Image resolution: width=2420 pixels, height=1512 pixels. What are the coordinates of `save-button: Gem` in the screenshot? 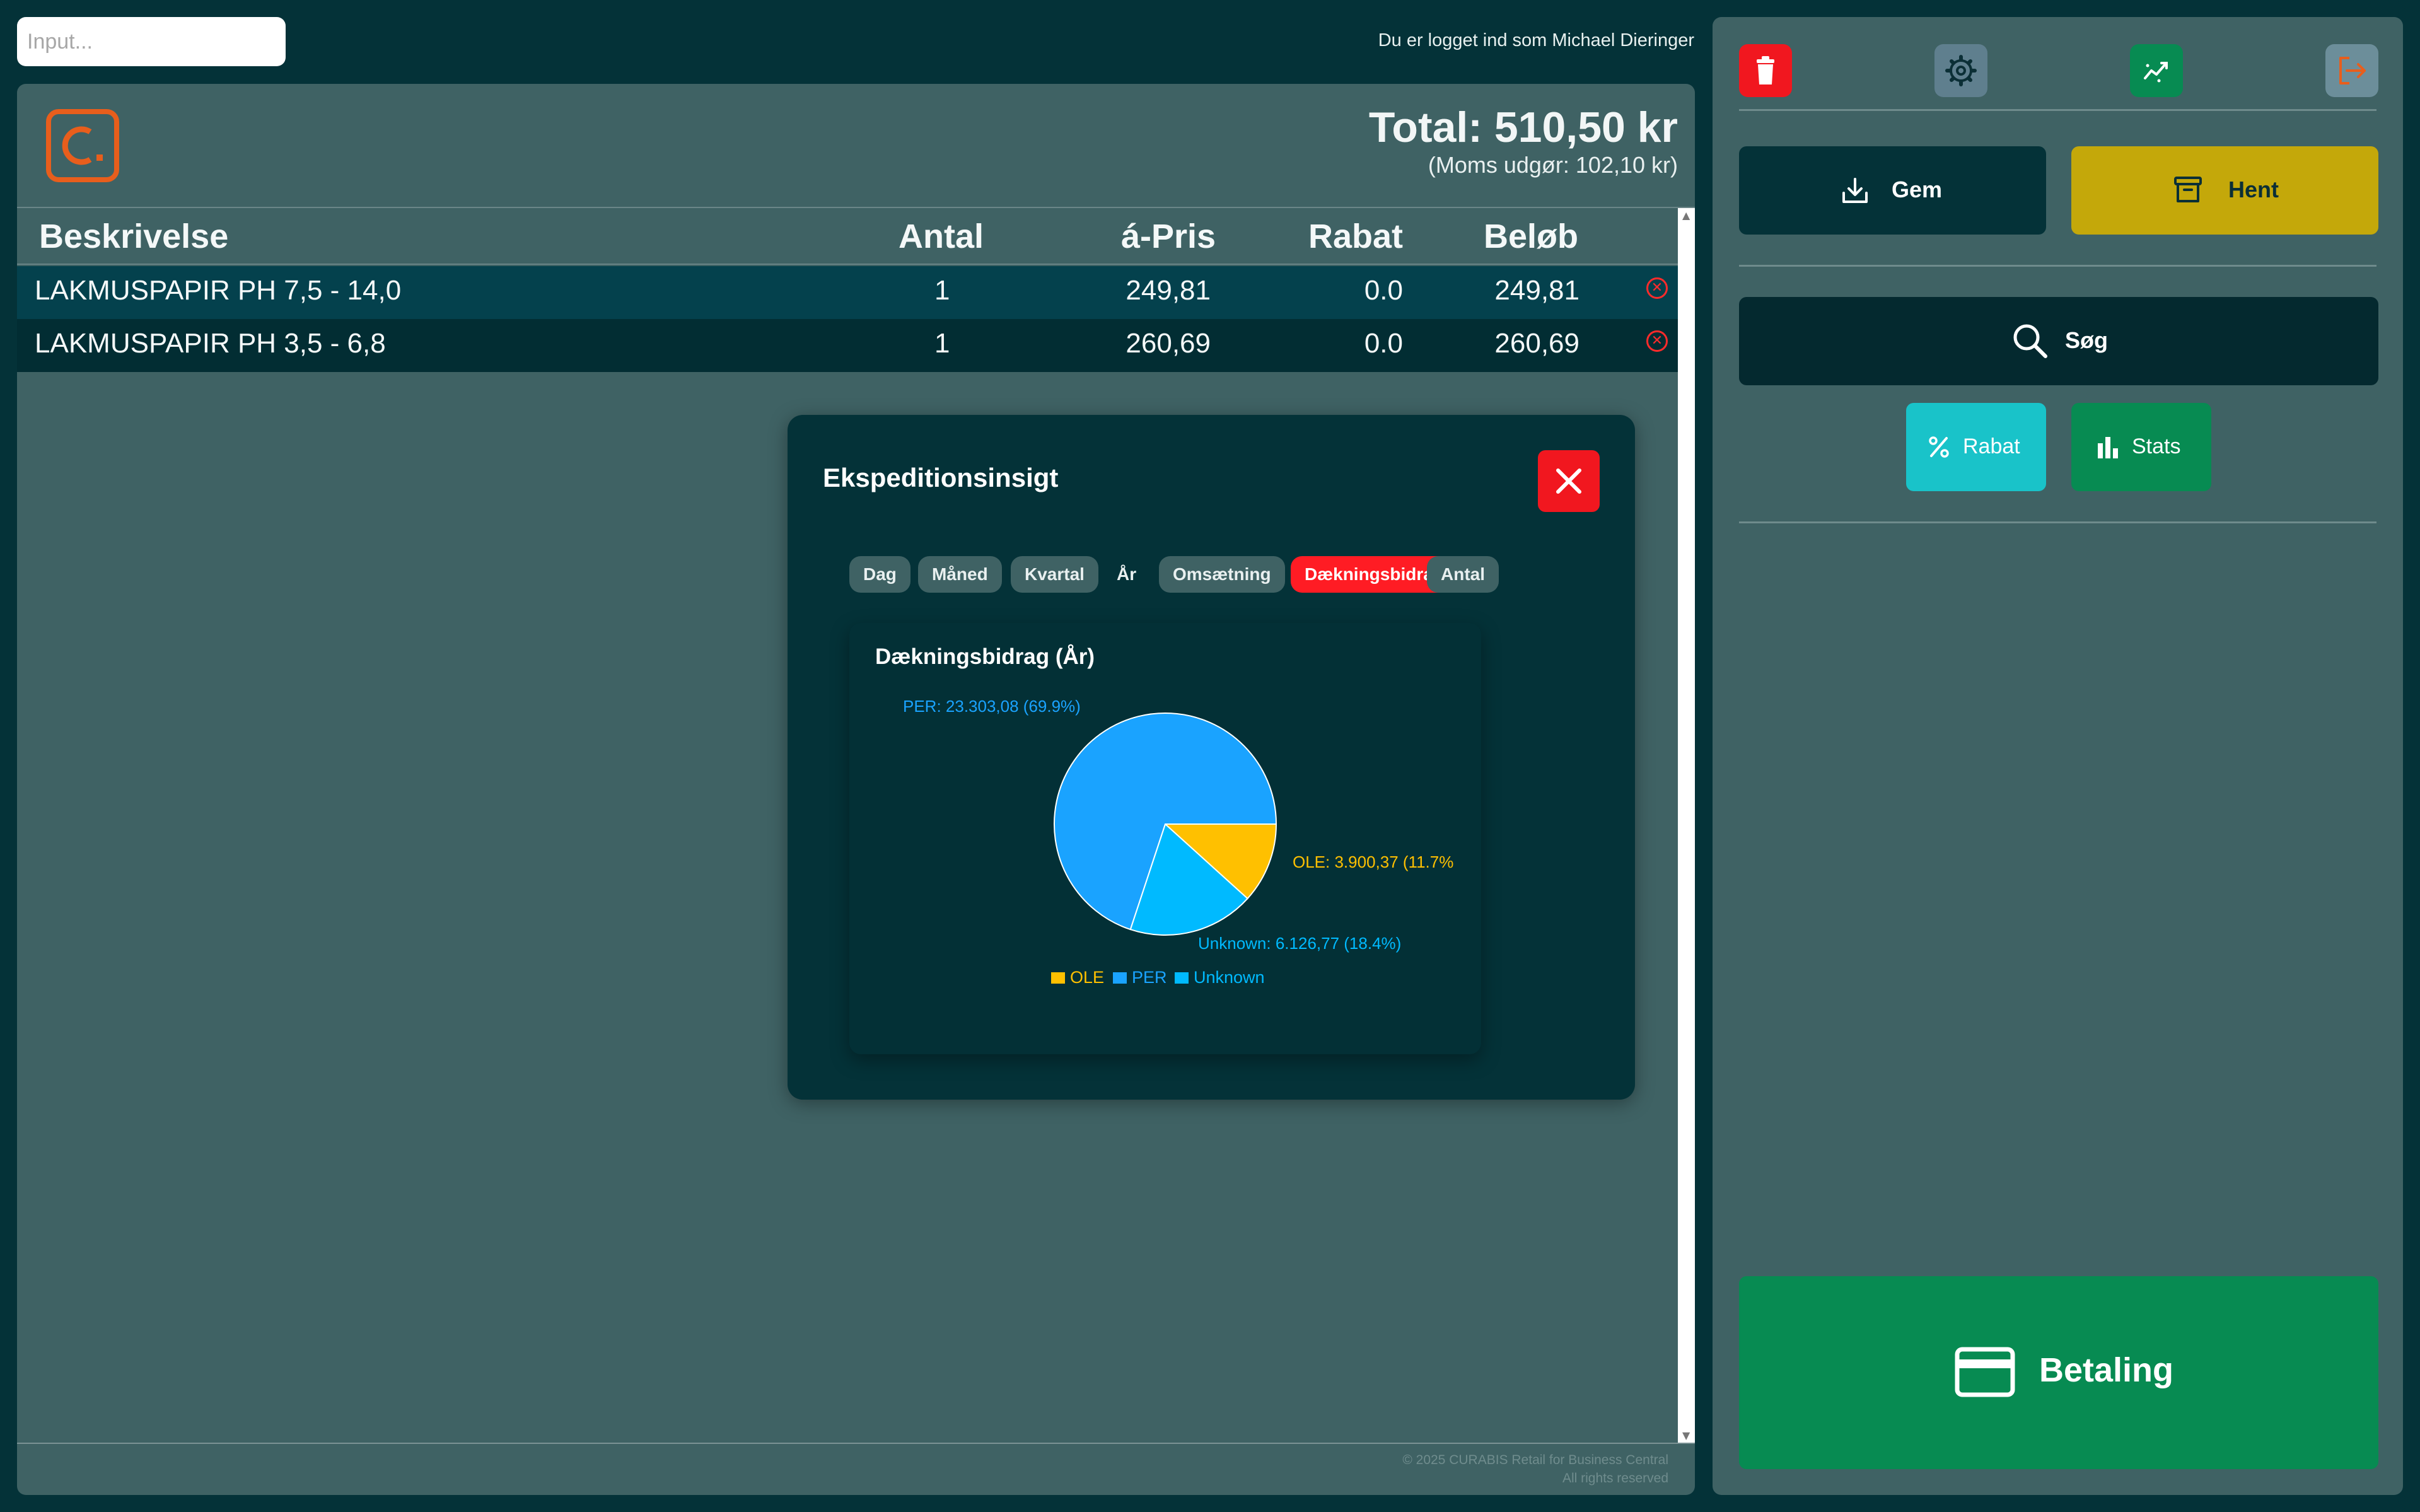 It's located at (1893, 191).